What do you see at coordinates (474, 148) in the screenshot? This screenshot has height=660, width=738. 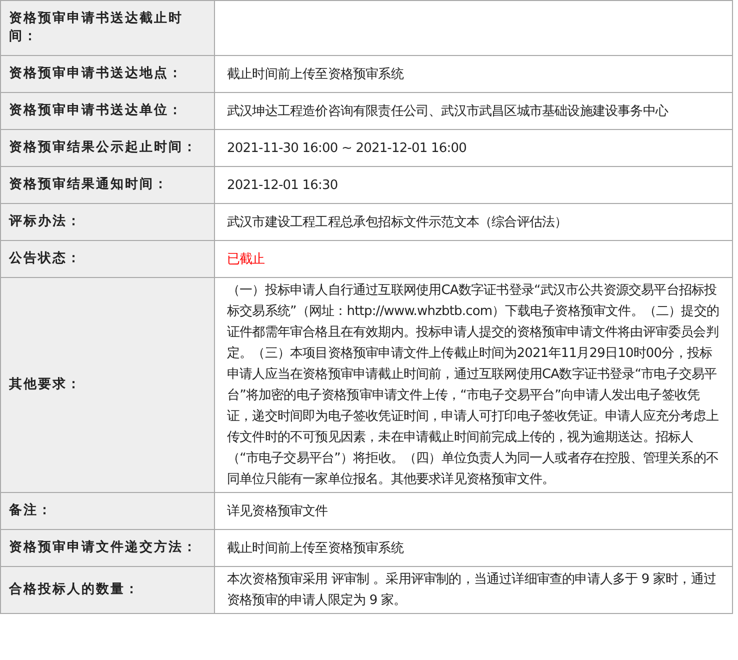 I see `row-value-cell: 2021-11-30 16:00 ~ 2021-12-01 16:00` at bounding box center [474, 148].